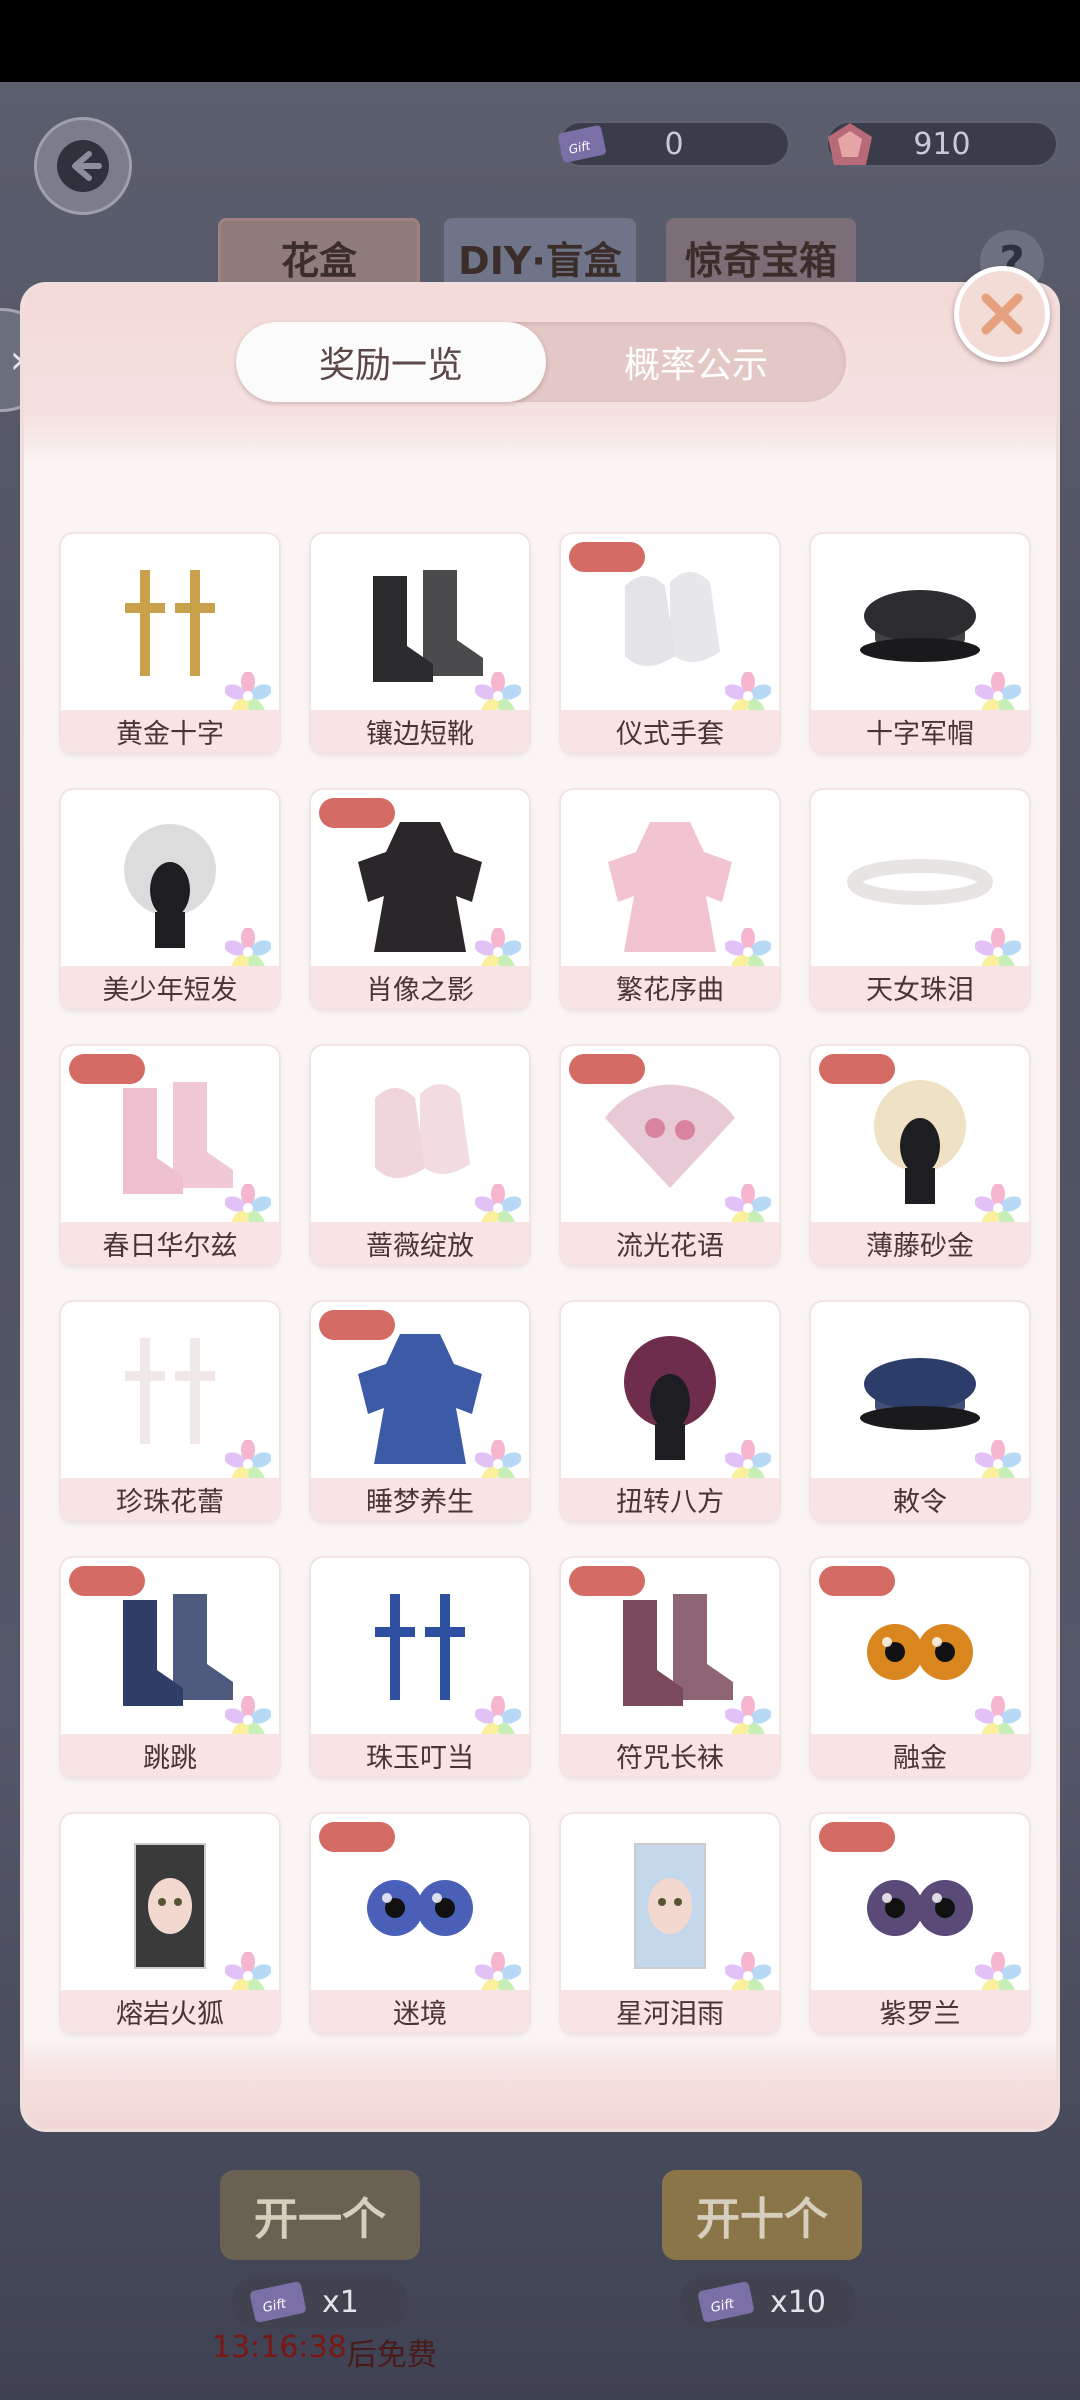  Describe the element at coordinates (540, 41) in the screenshot. I see `status-bar` at that location.